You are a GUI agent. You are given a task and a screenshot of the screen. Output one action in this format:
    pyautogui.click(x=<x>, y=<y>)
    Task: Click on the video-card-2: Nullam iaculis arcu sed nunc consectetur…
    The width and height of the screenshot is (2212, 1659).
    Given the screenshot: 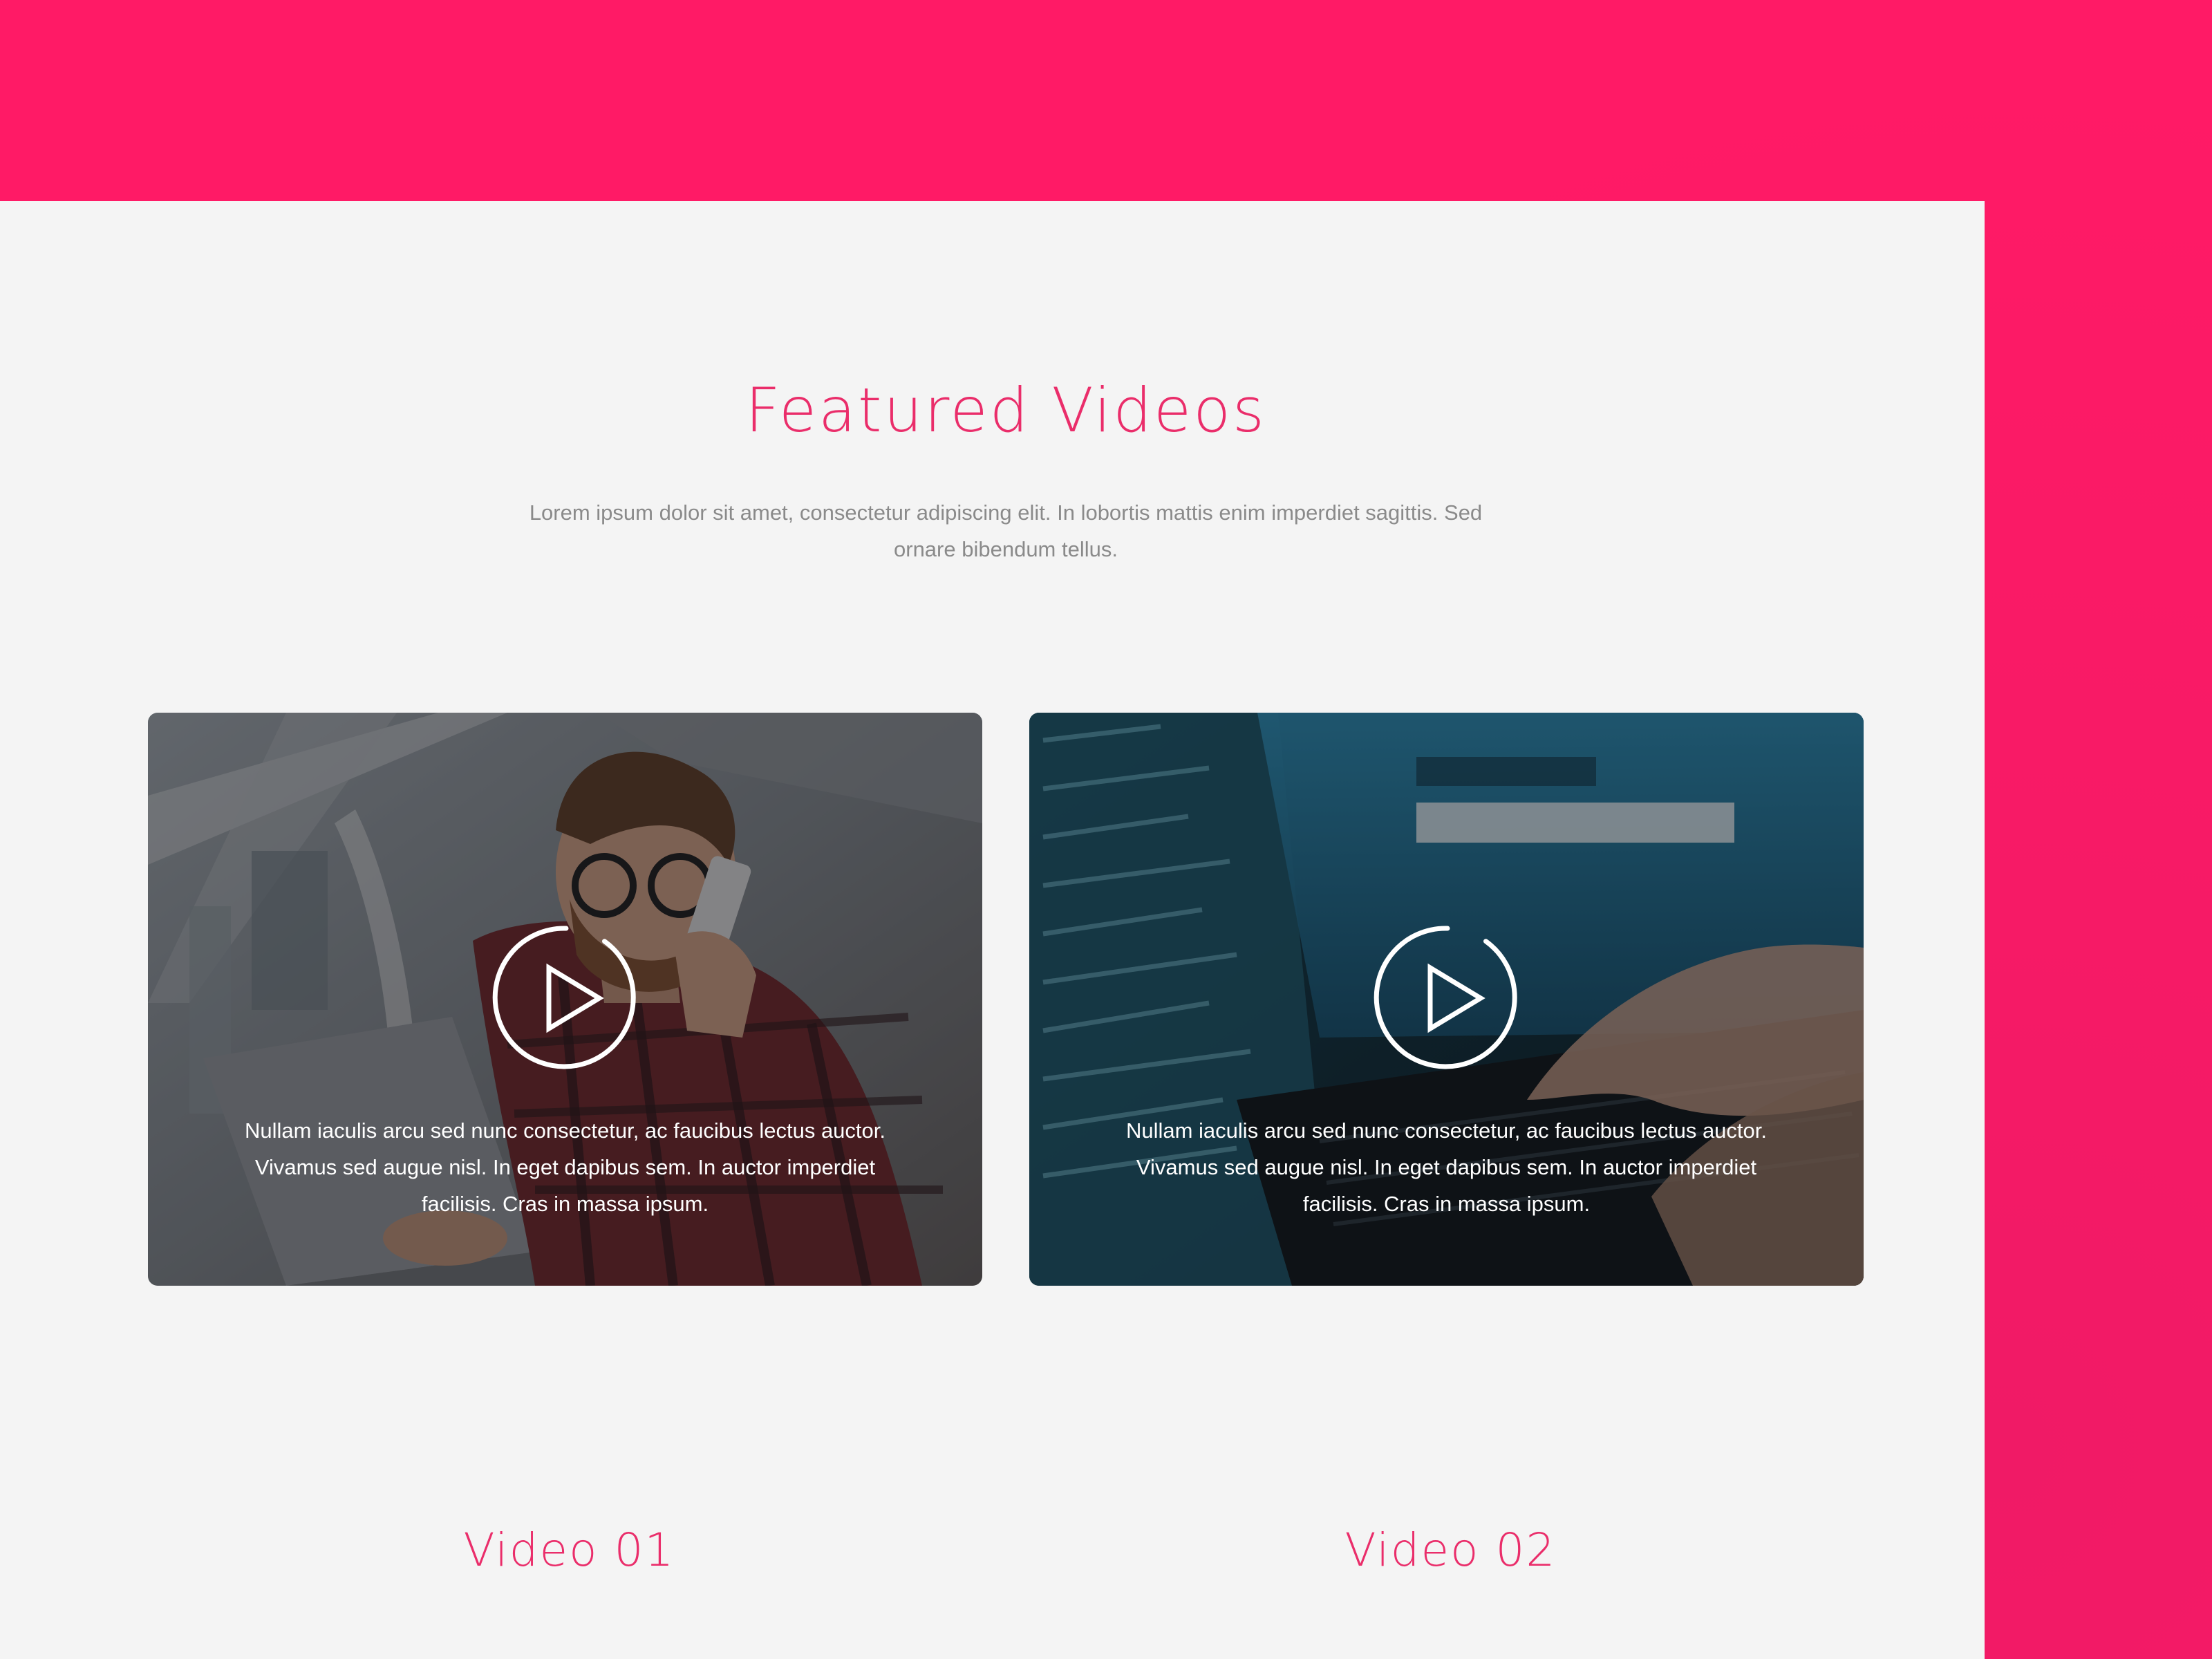 What is the action you would take?
    pyautogui.click(x=1446, y=999)
    